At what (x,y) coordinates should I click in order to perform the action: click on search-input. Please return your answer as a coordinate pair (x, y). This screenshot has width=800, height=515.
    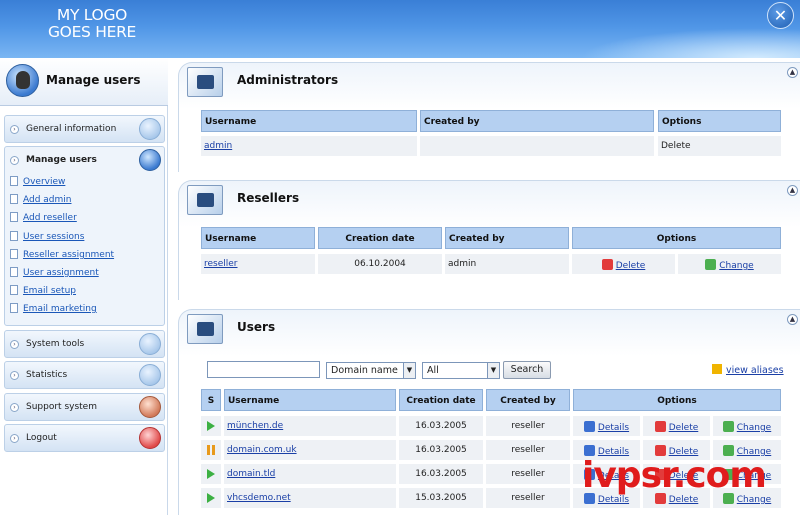
    Looking at the image, I should click on (263, 369).